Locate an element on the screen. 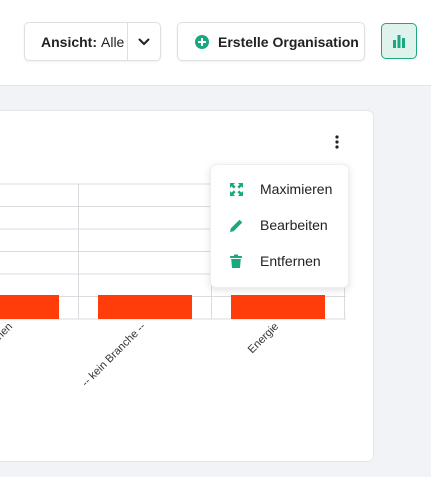 The width and height of the screenshot is (431, 477). widget-options-button is located at coordinates (337, 142).